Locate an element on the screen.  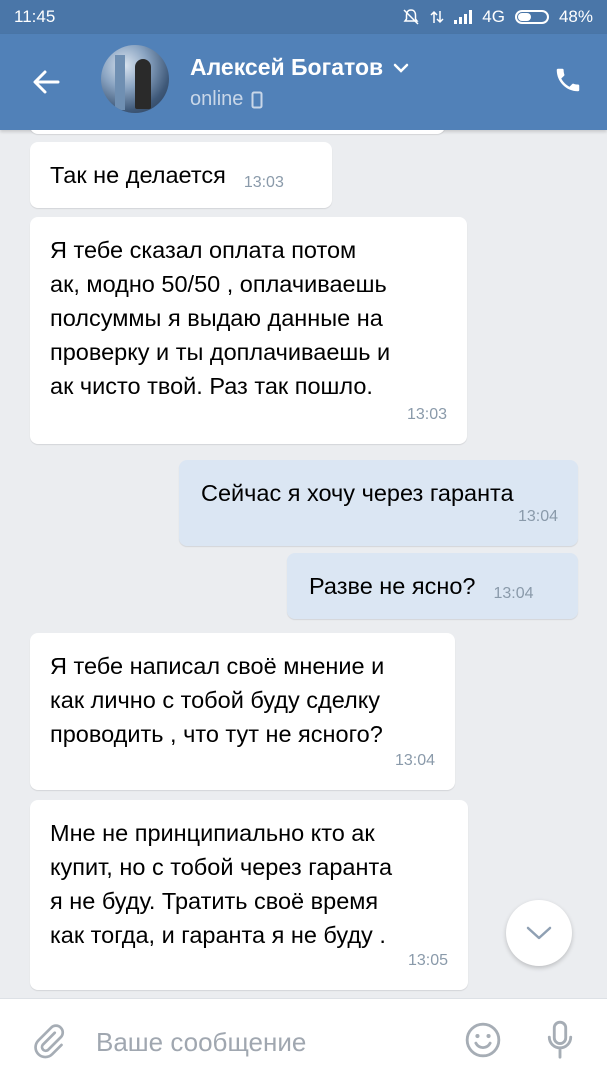
message-text: Разве не ясно? is located at coordinates (392, 586).